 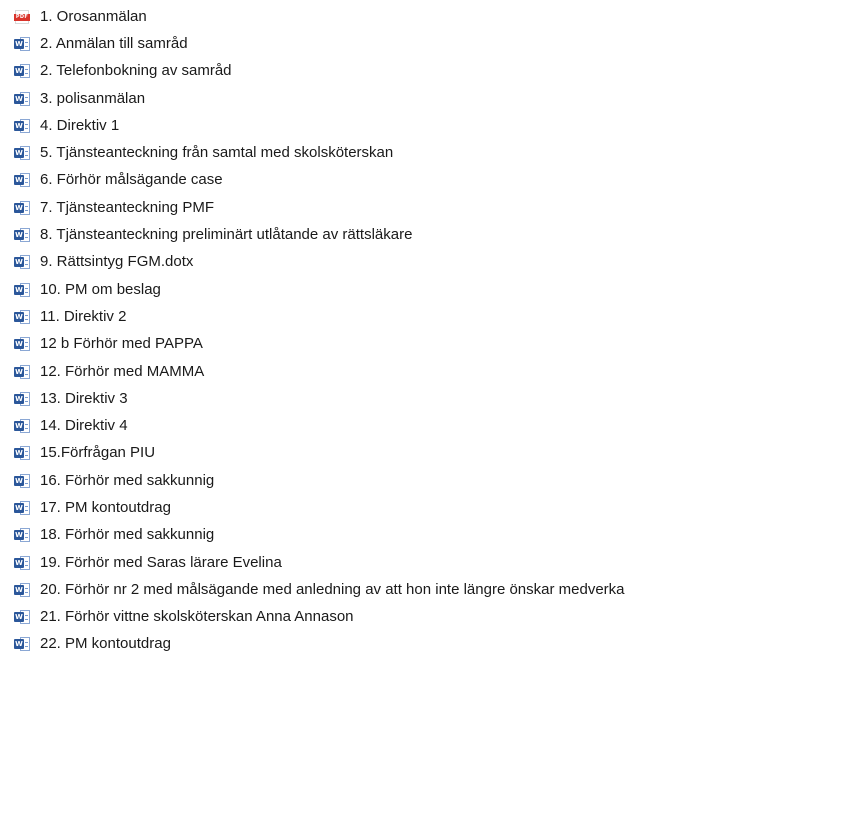 I want to click on file-item: W 17. PM kontoutdrag, so click(x=424, y=507).